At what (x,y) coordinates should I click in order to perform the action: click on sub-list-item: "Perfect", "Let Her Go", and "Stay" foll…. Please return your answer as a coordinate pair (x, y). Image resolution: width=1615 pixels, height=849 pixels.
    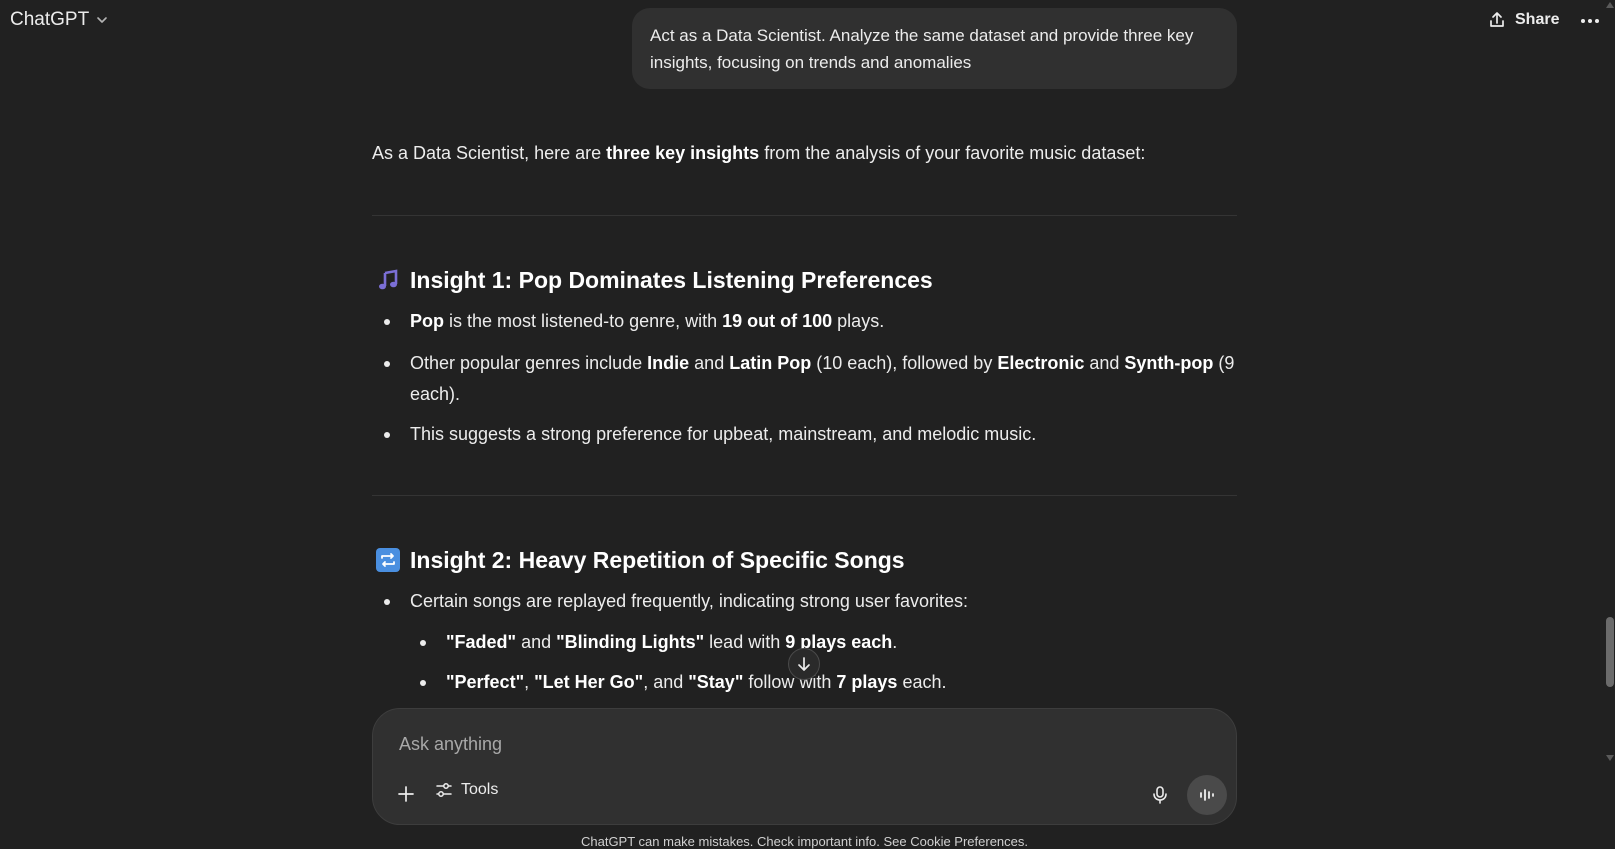
    Looking at the image, I should click on (828, 682).